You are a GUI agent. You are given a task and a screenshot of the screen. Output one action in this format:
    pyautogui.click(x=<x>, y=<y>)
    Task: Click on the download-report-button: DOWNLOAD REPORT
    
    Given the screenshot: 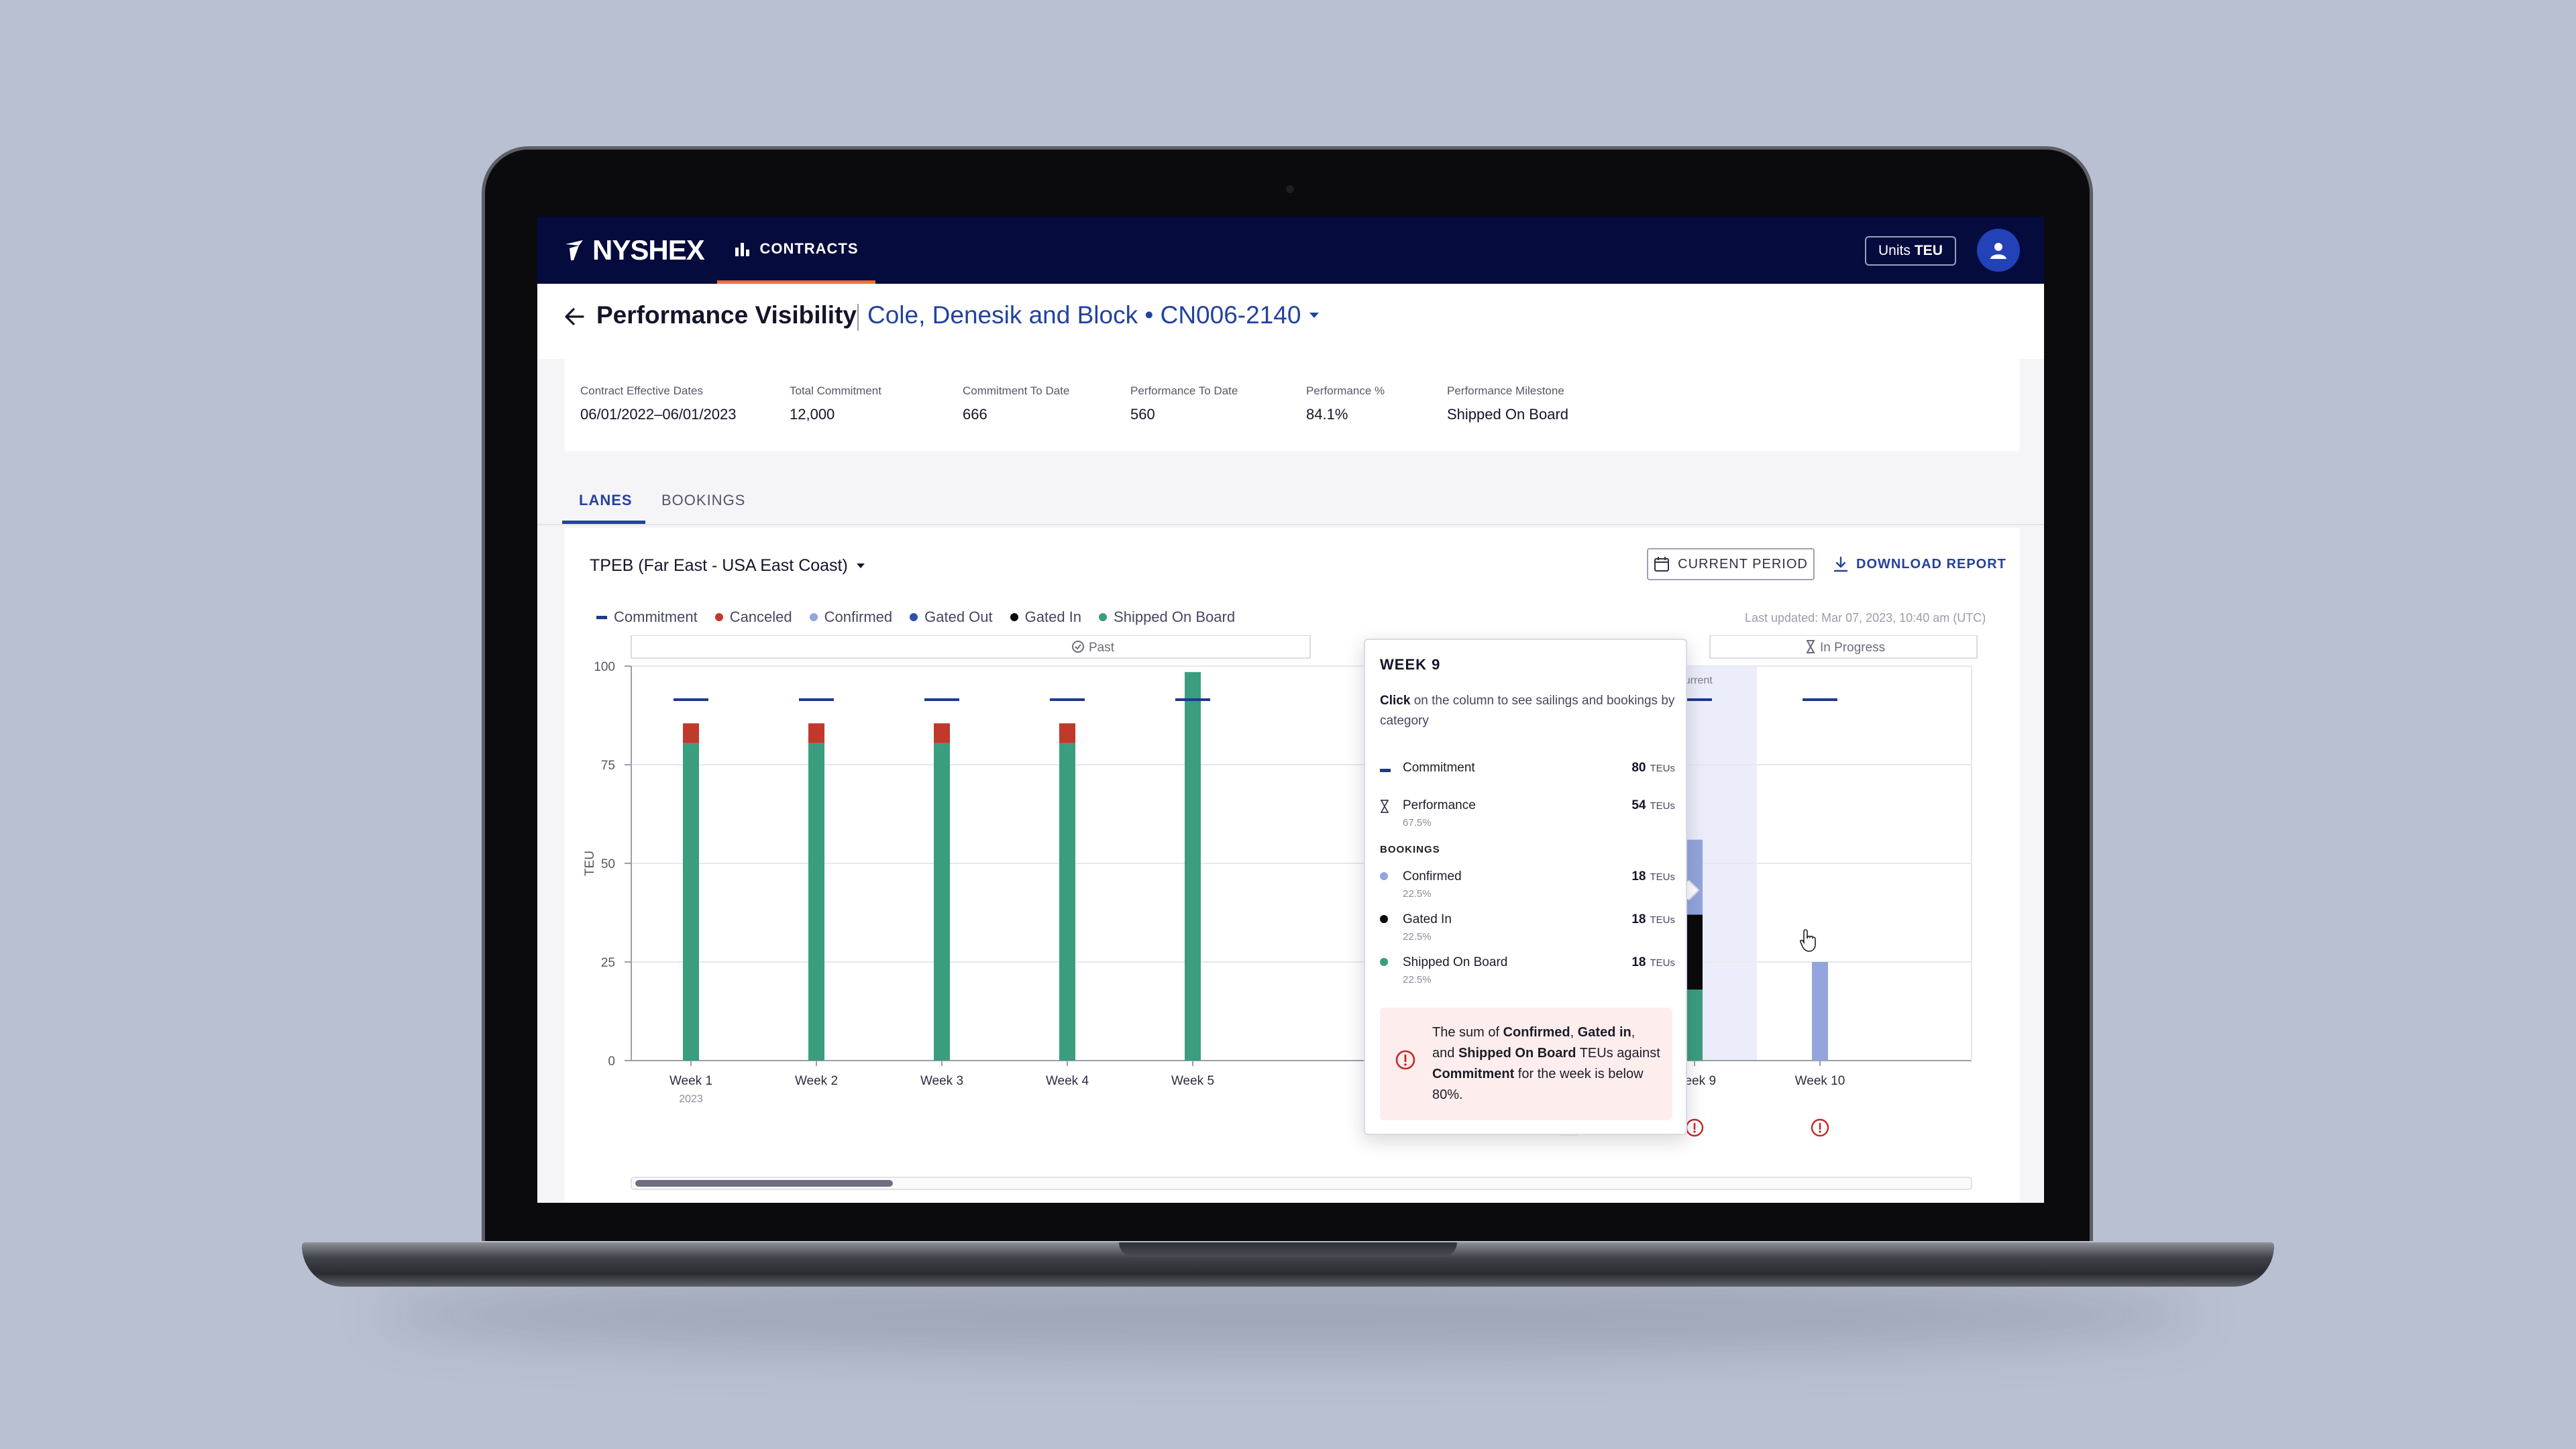 What is the action you would take?
    pyautogui.click(x=1919, y=564)
    